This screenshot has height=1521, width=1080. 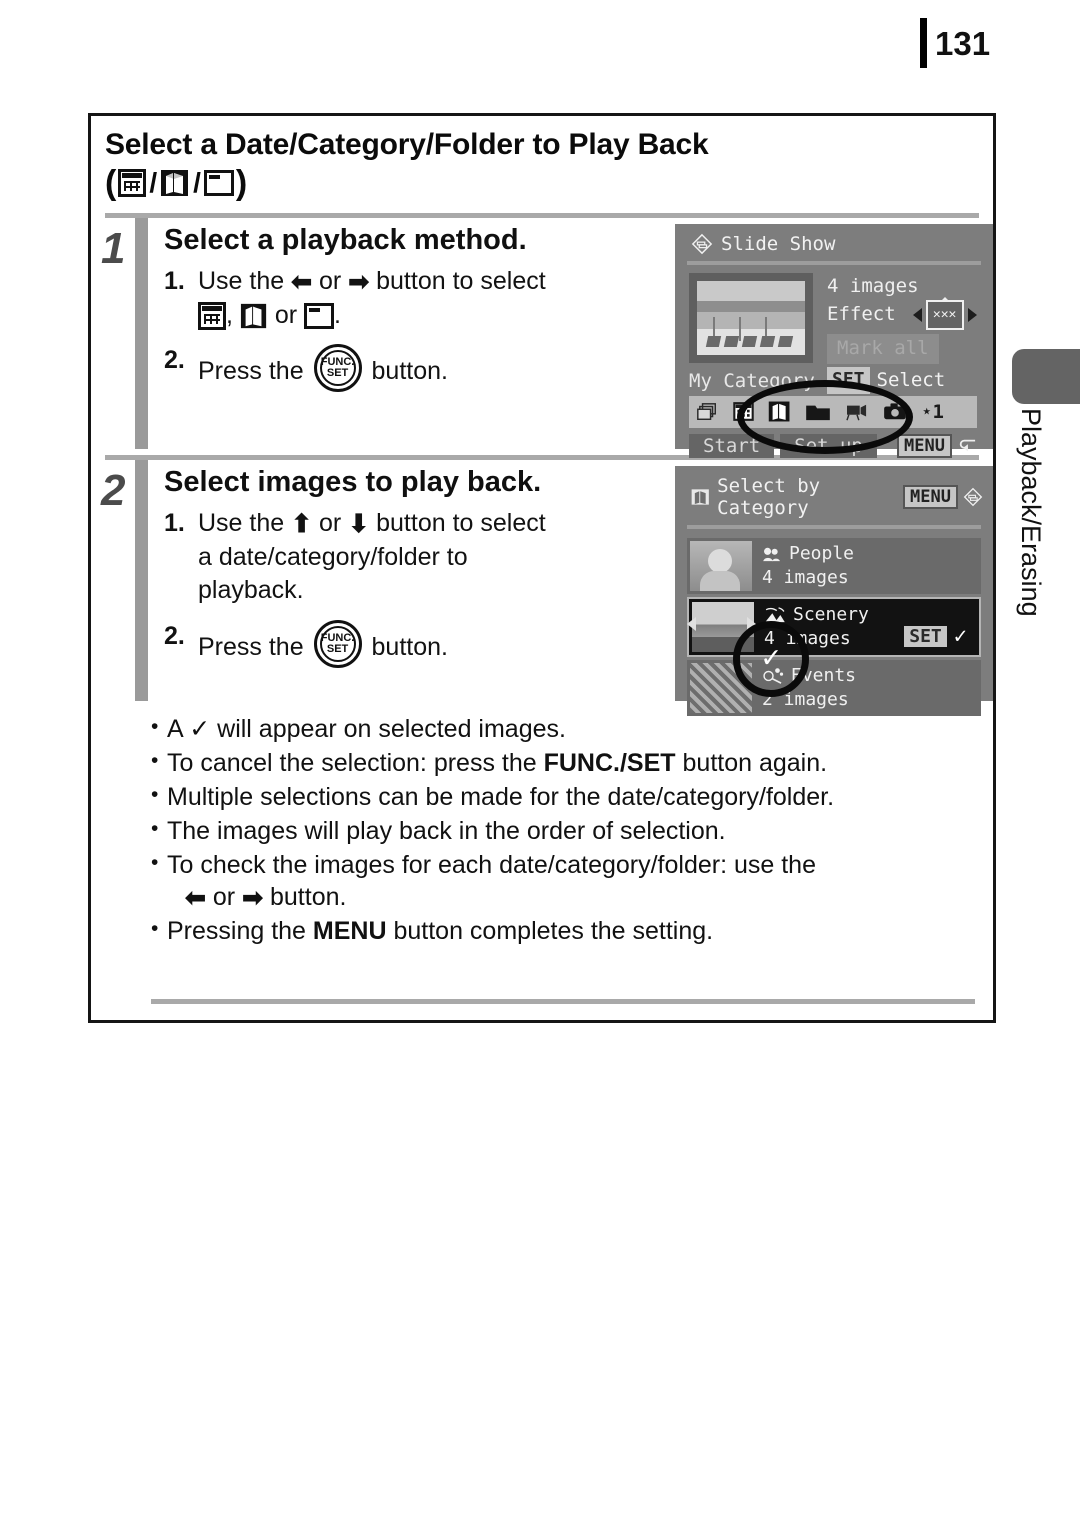 I want to click on arrow-down-icon: ⬇, so click(x=359, y=524).